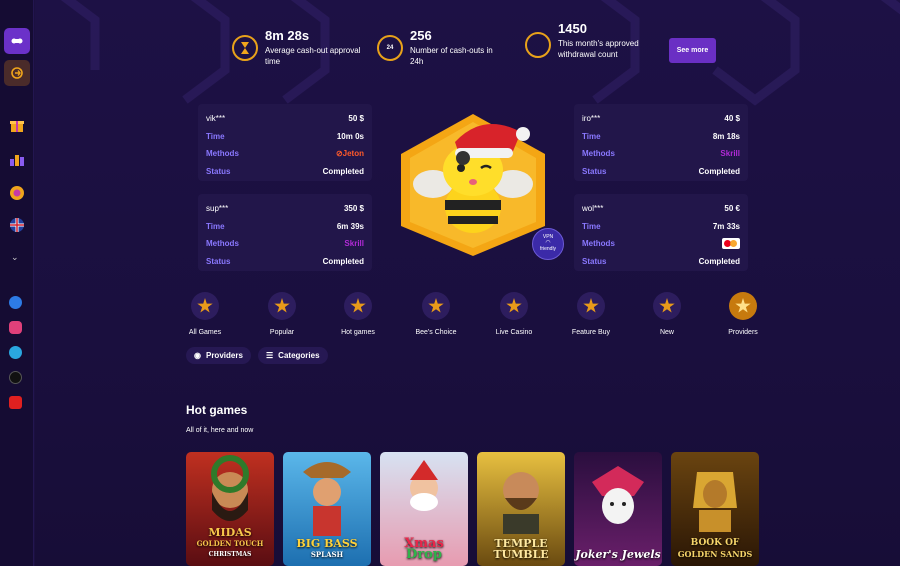 Image resolution: width=900 pixels, height=566 pixels. I want to click on category-label: Popular, so click(282, 332).